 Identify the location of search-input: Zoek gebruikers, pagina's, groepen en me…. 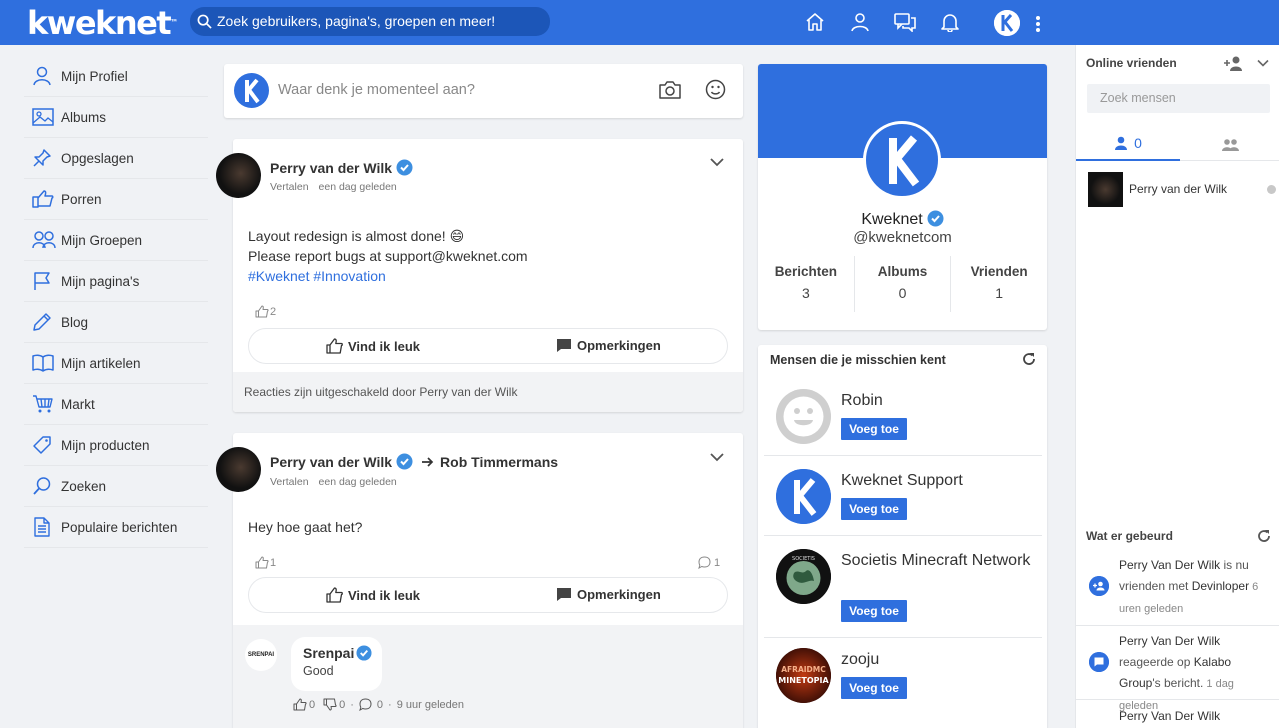
(370, 21).